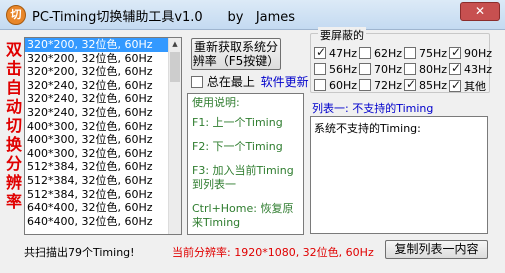  I want to click on always-on-top-row: 总在最上 软件更新, so click(250, 81).